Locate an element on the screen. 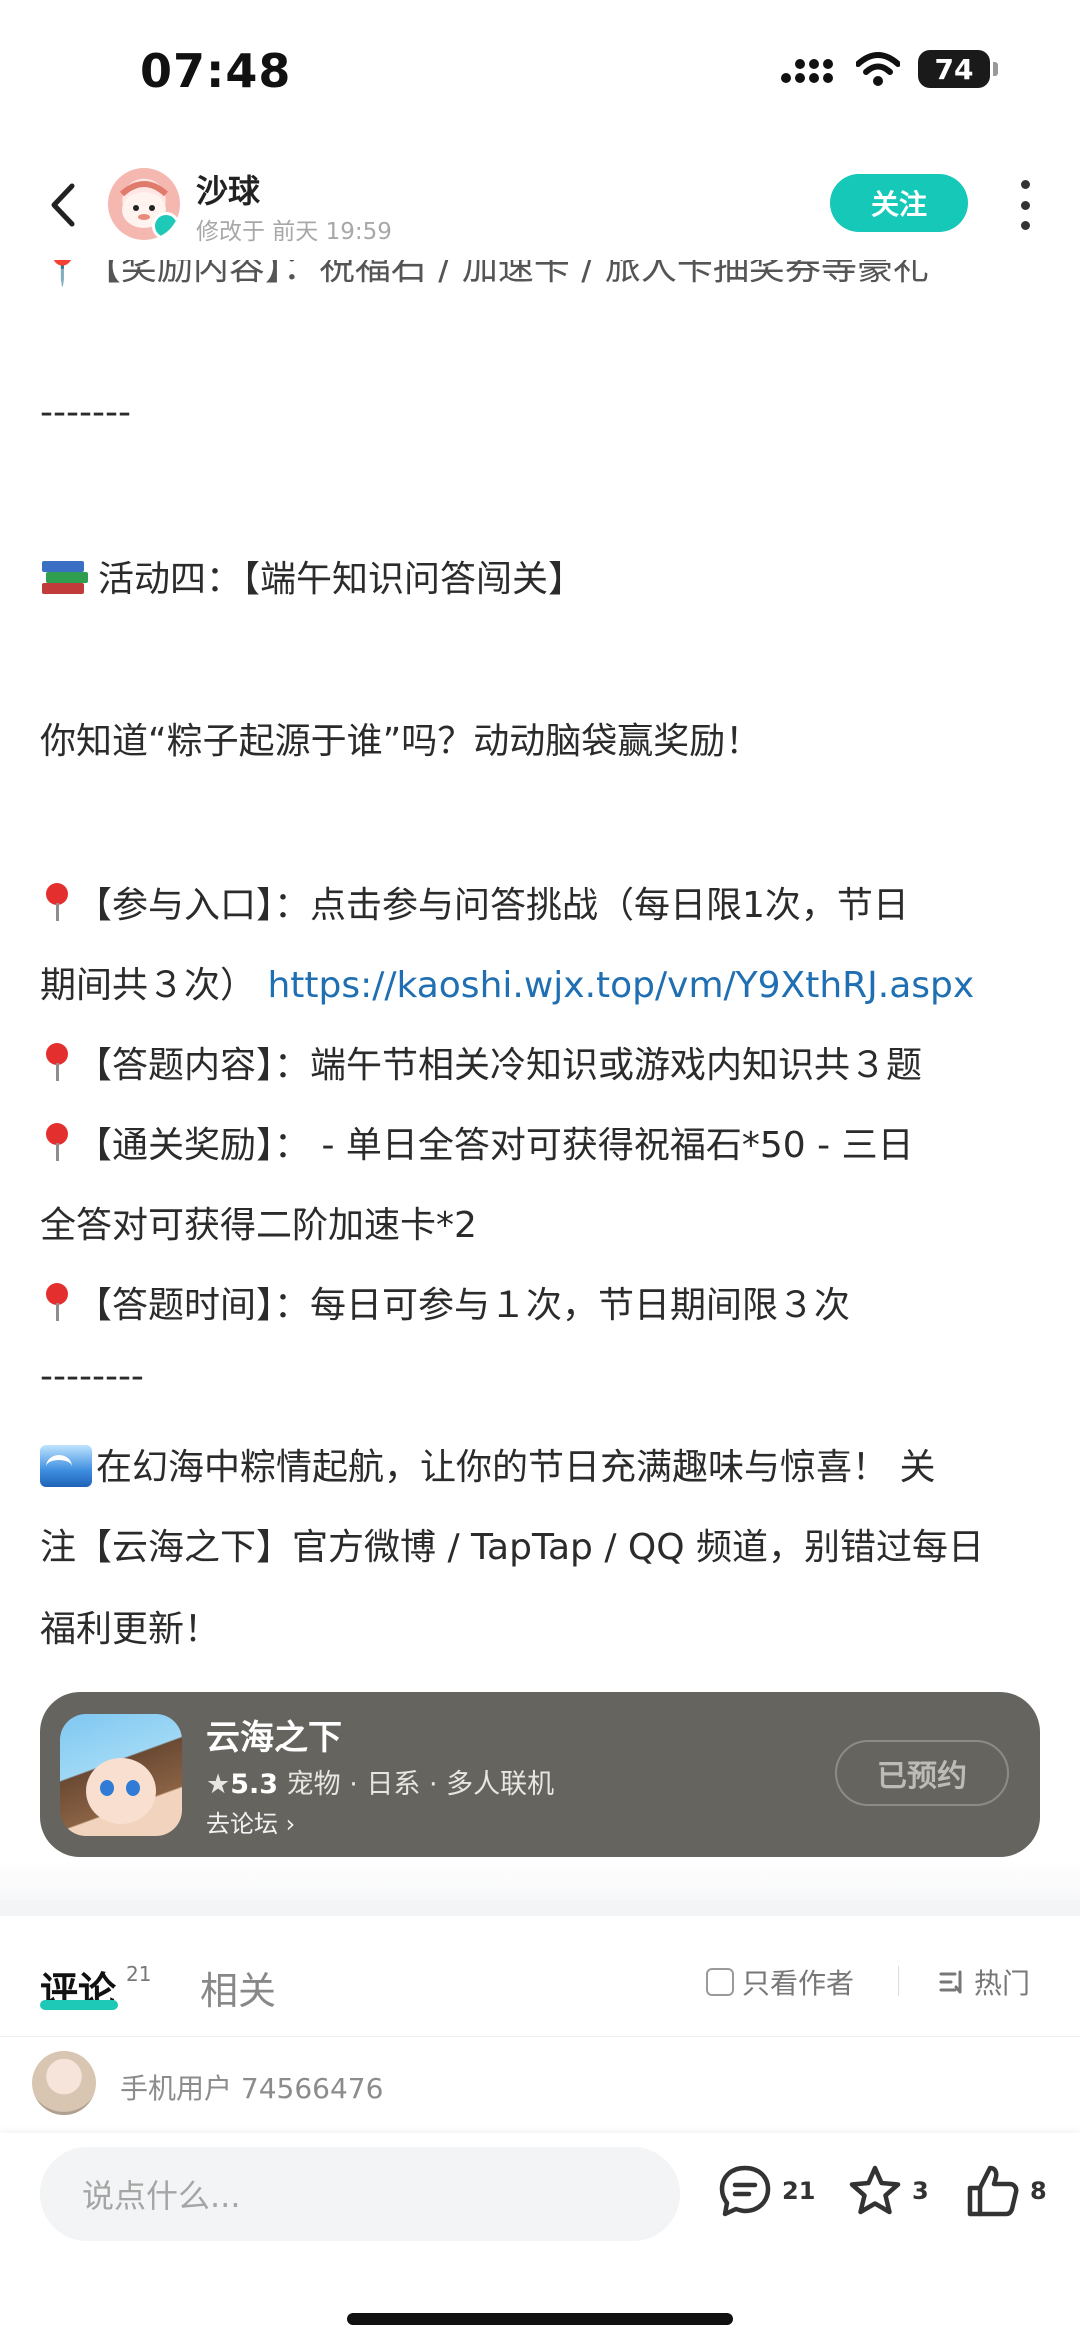 The width and height of the screenshot is (1080, 2341). divider is located at coordinates (898, 1981).